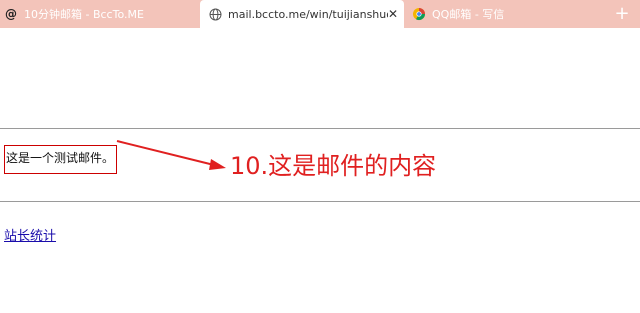 The image size is (640, 313). Describe the element at coordinates (320, 201) in the screenshot. I see `divider-bottom` at that location.